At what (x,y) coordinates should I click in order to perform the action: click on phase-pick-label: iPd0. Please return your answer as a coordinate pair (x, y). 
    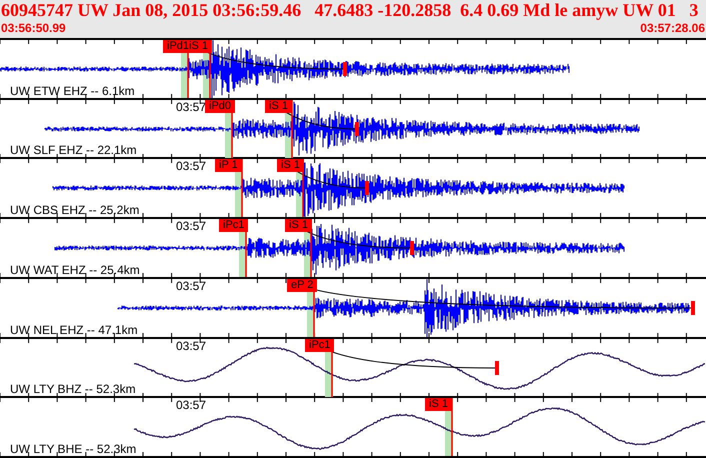
    Looking at the image, I should click on (220, 106).